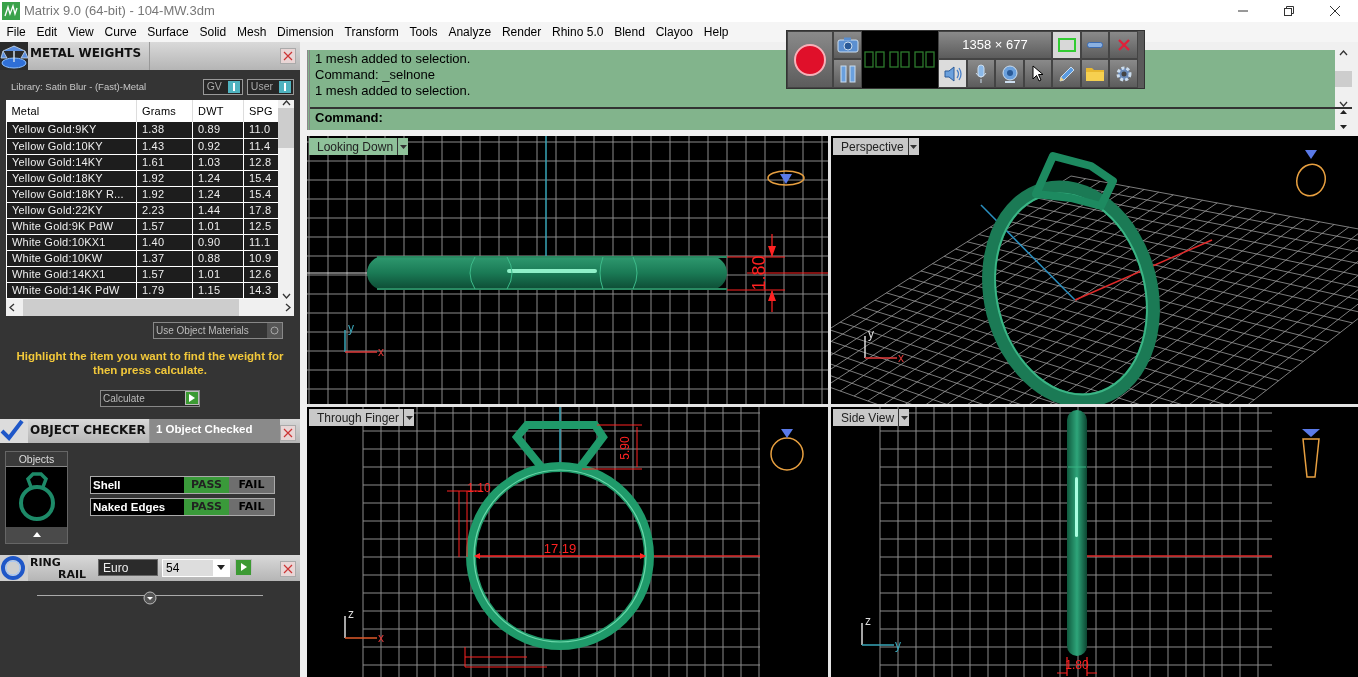  What do you see at coordinates (372, 32) in the screenshot?
I see `menu-item: Transform` at bounding box center [372, 32].